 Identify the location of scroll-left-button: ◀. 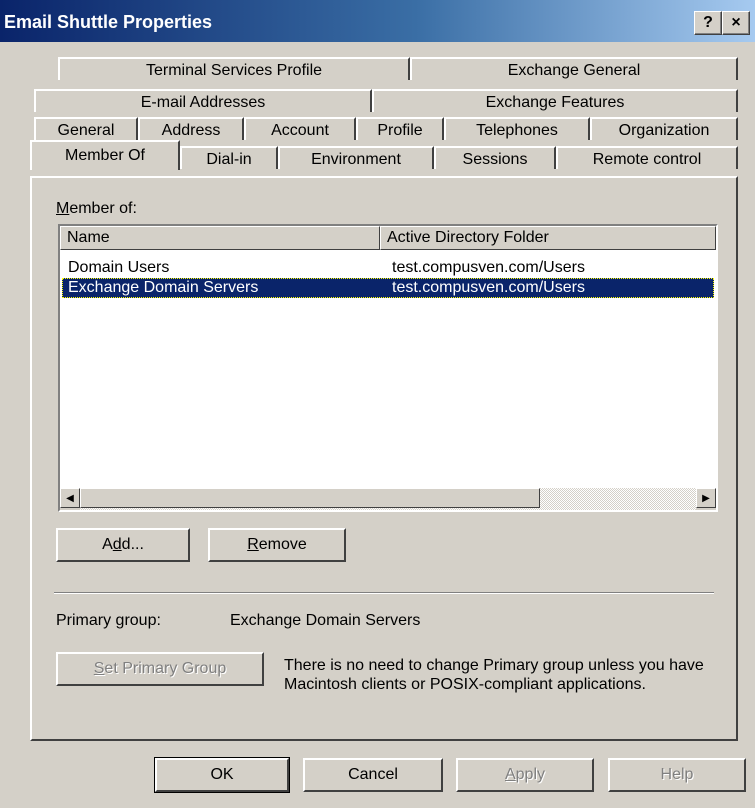
(70, 498).